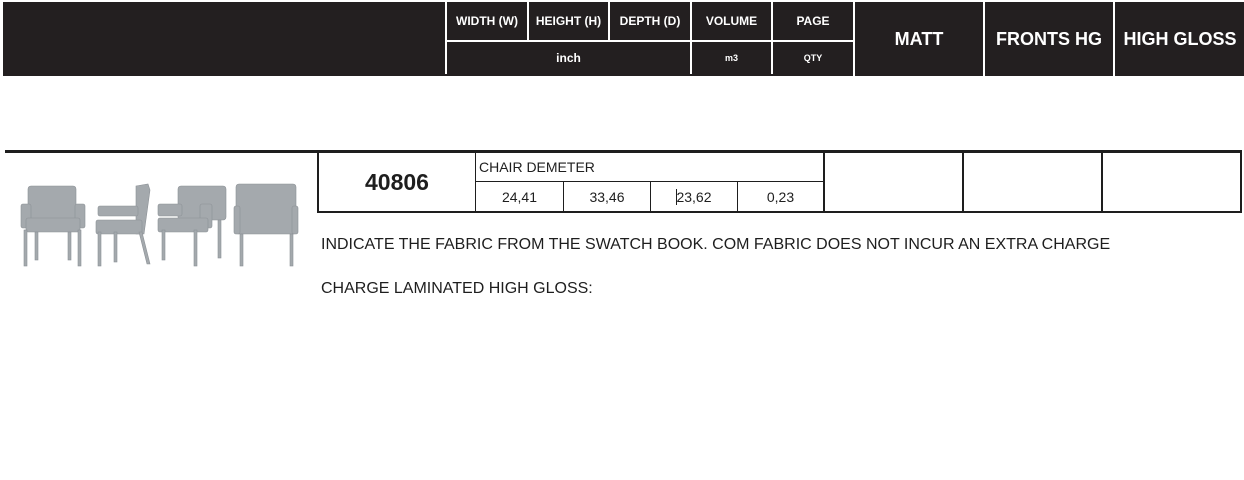  I want to click on product-code: 40806, so click(397, 181).